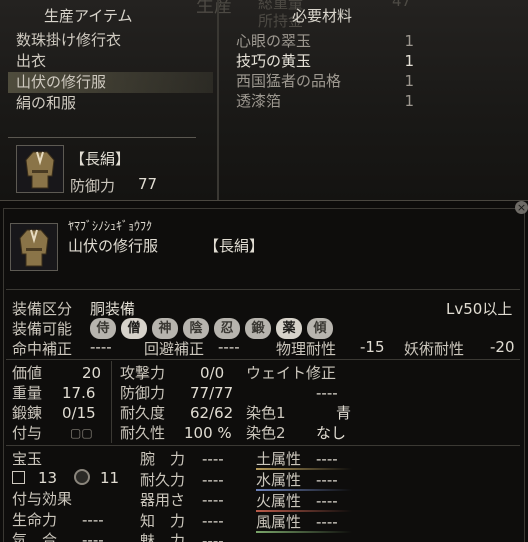 The width and height of the screenshot is (528, 542). What do you see at coordinates (502, 347) in the screenshot?
I see `magic-resist-value: -20` at bounding box center [502, 347].